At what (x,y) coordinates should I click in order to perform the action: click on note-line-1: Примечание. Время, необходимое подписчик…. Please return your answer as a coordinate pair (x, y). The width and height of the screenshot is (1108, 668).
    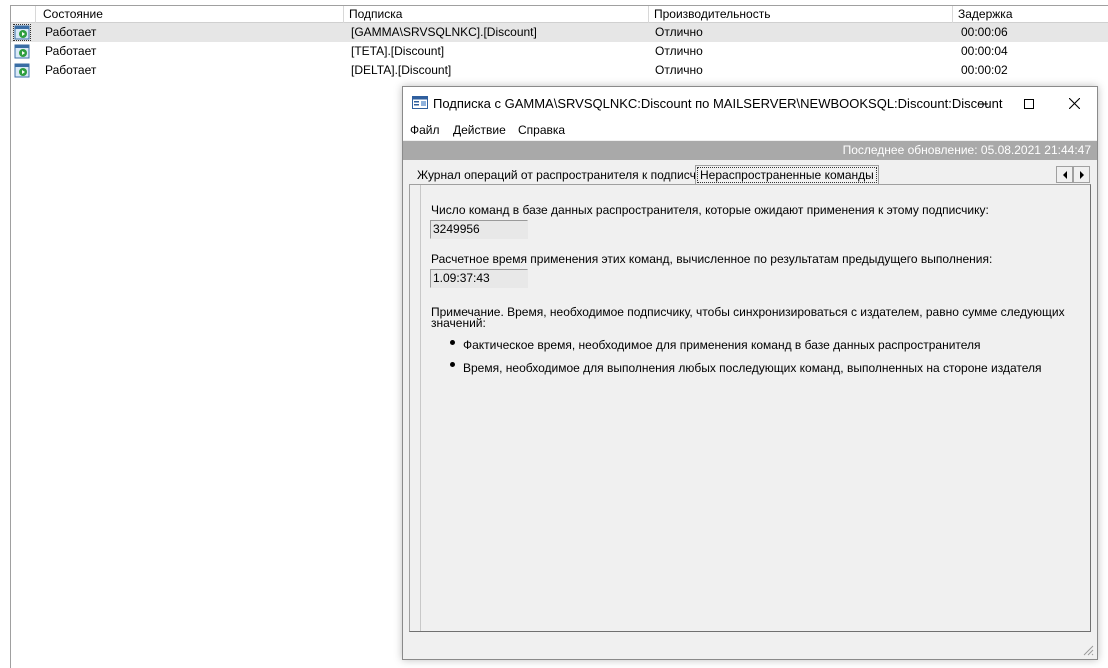
    Looking at the image, I should click on (748, 312).